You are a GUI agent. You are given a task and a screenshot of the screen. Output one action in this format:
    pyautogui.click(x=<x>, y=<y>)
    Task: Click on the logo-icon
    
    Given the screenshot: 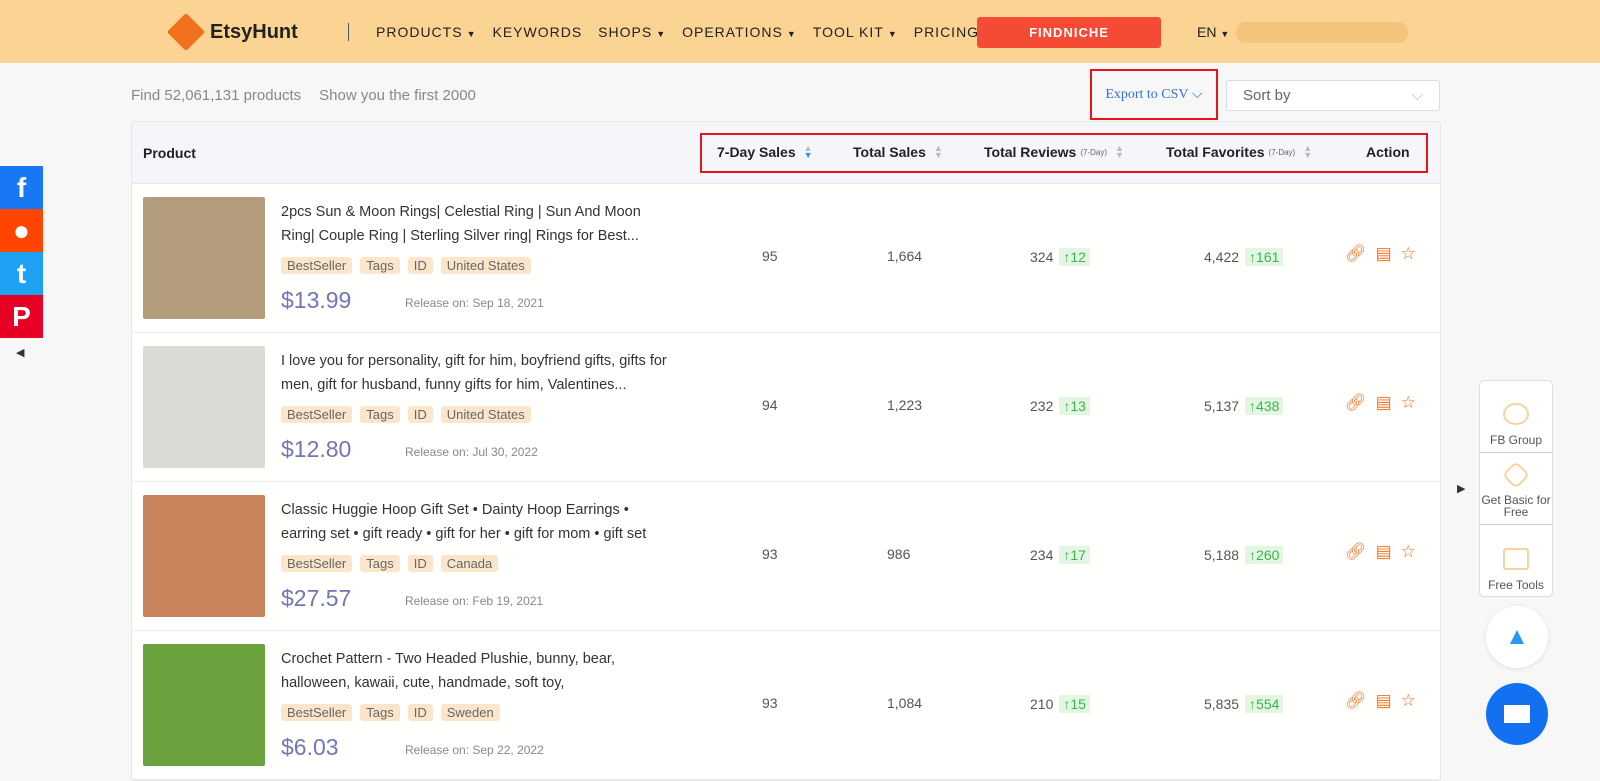 What is the action you would take?
    pyautogui.click(x=186, y=32)
    